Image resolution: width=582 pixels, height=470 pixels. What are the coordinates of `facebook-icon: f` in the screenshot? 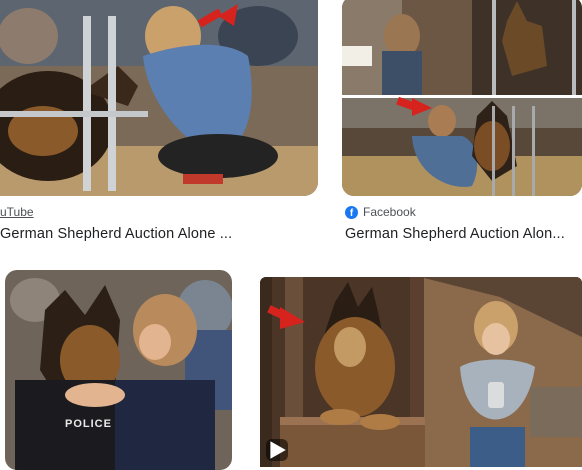 It's located at (351, 212).